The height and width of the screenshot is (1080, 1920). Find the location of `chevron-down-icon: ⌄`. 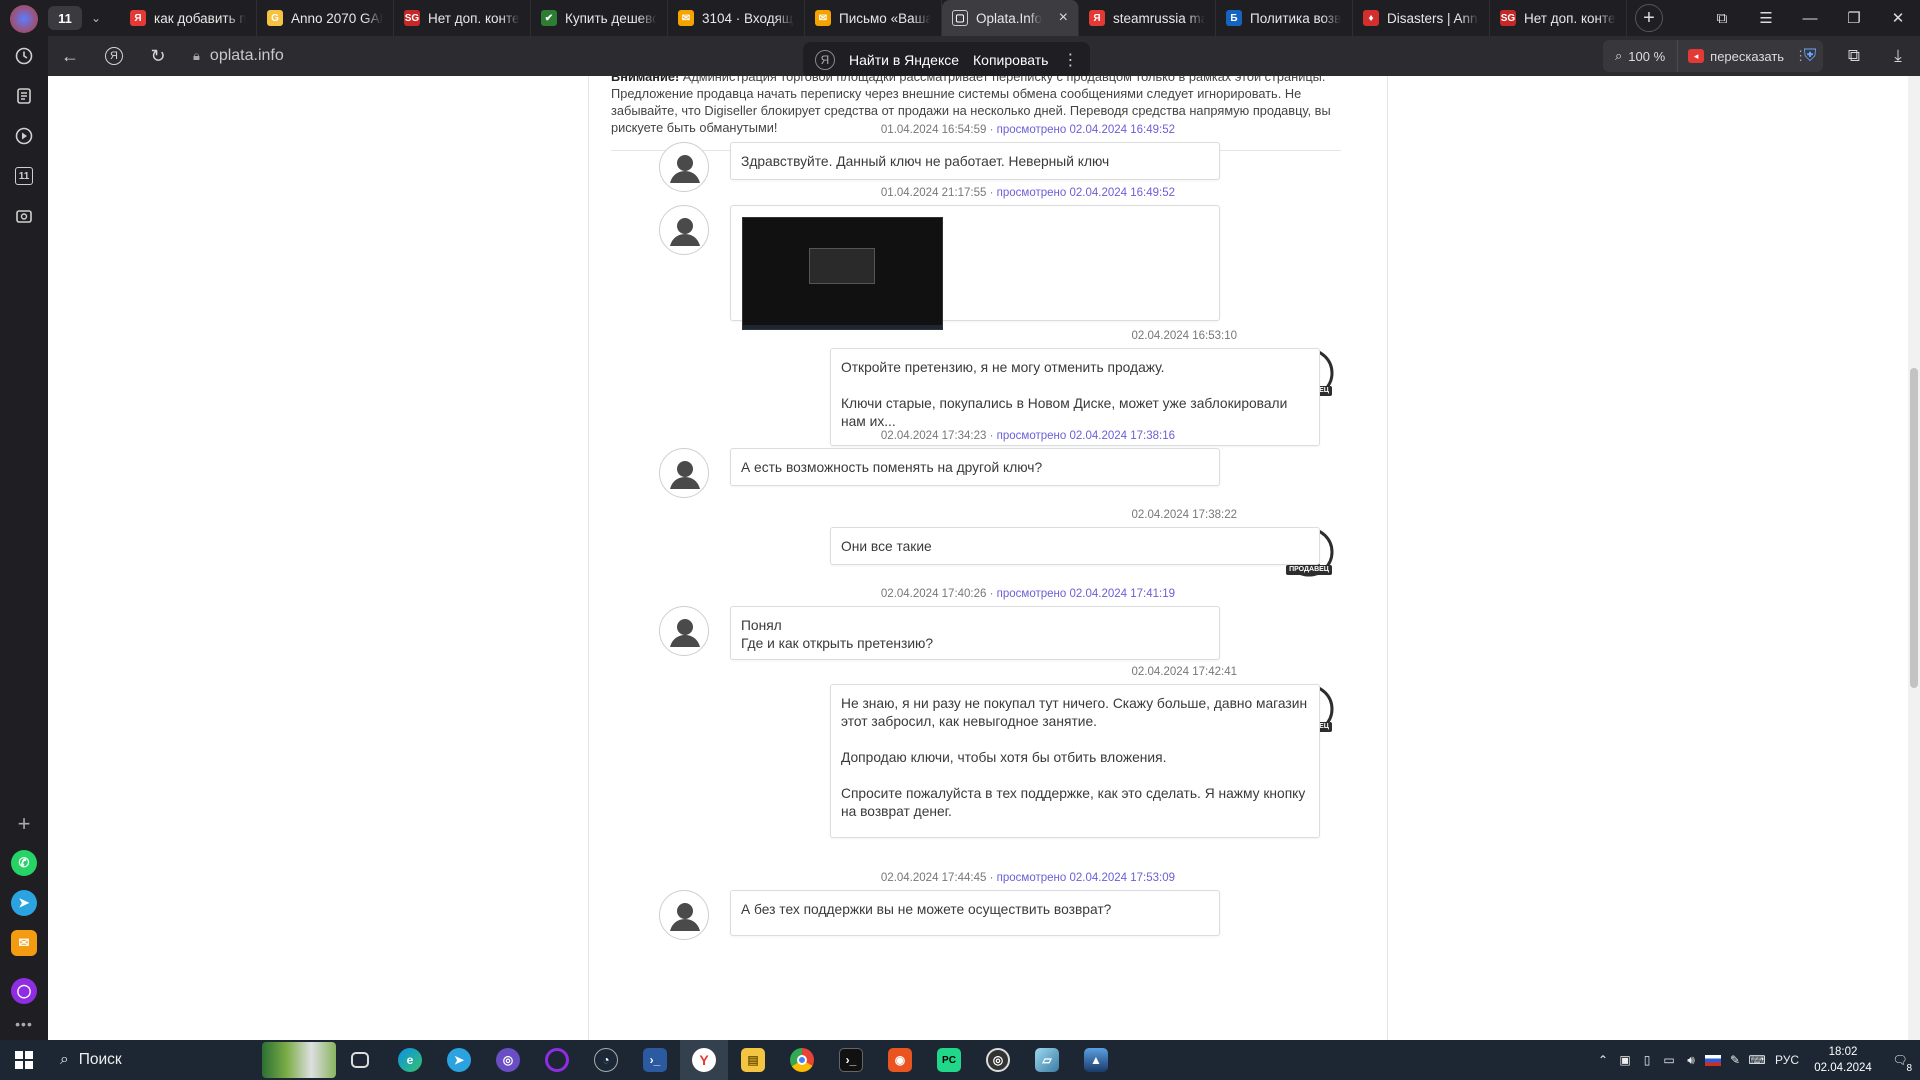

chevron-down-icon: ⌄ is located at coordinates (96, 18).